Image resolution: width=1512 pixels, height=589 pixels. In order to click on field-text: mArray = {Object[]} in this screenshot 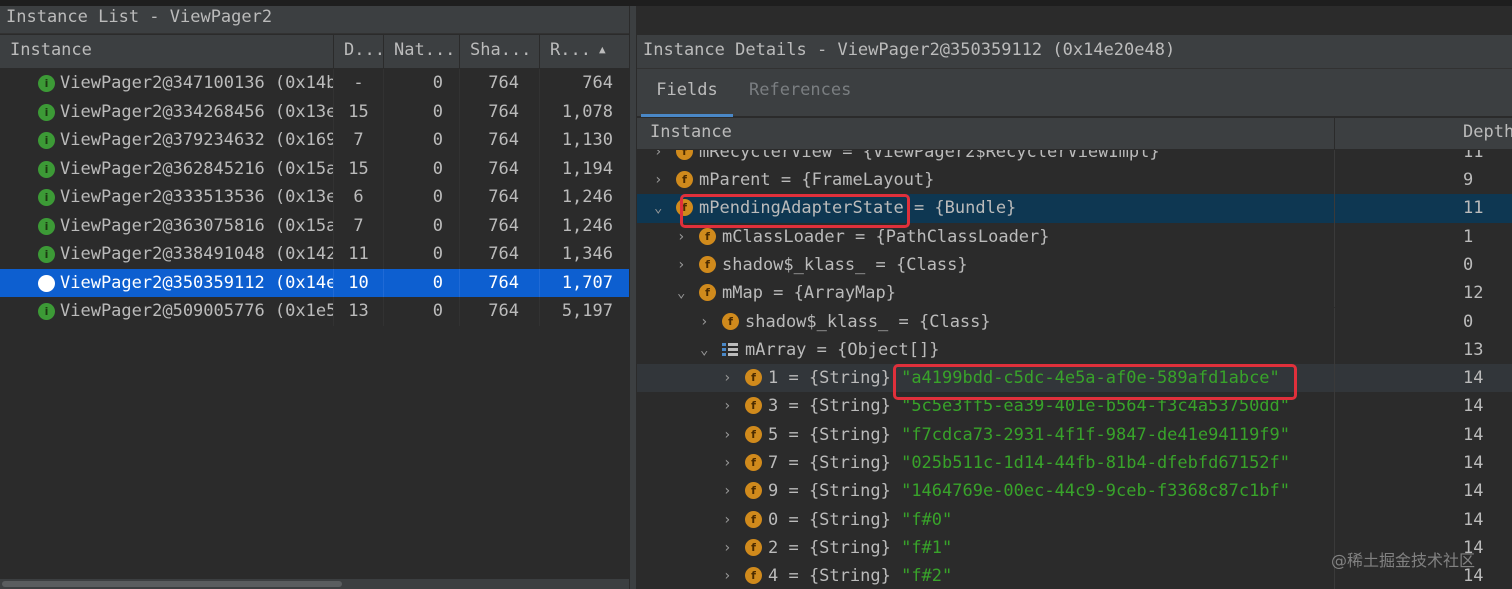, I will do `click(842, 350)`.